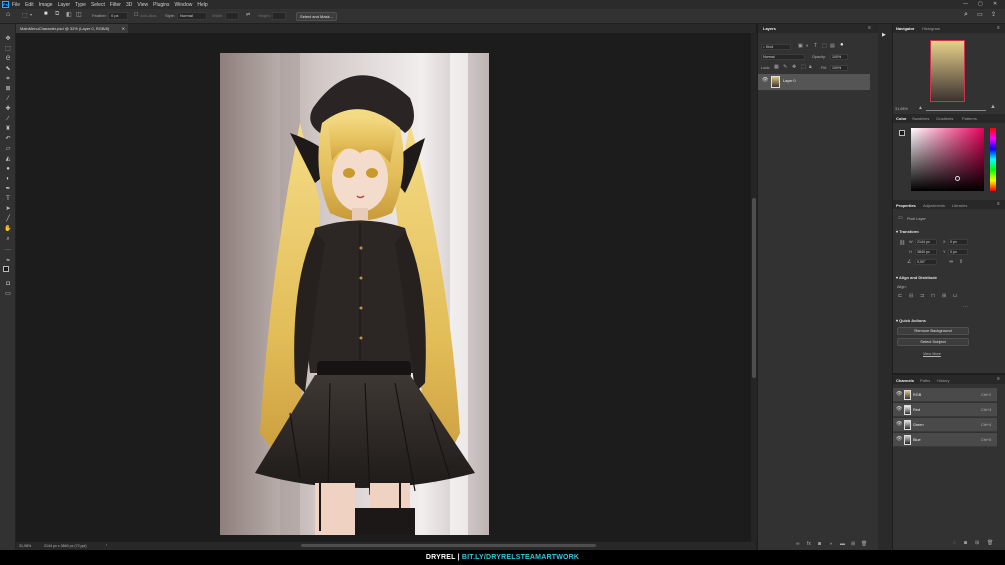 This screenshot has width=1005, height=565. I want to click on layer-visibility-eye-icon: 👁︎, so click(765, 80).